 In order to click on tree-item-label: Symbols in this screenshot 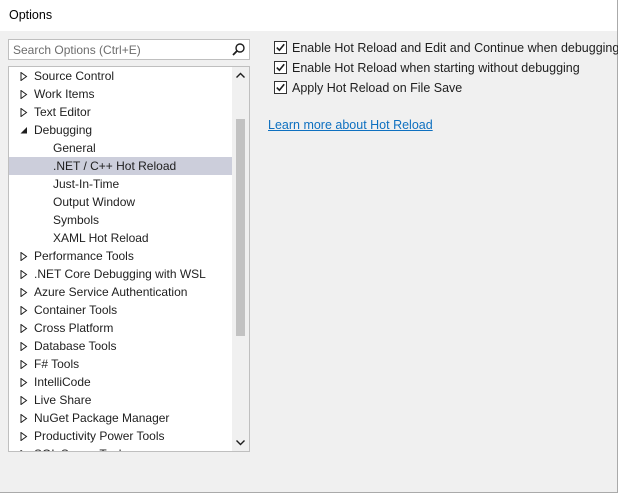, I will do `click(76, 220)`.